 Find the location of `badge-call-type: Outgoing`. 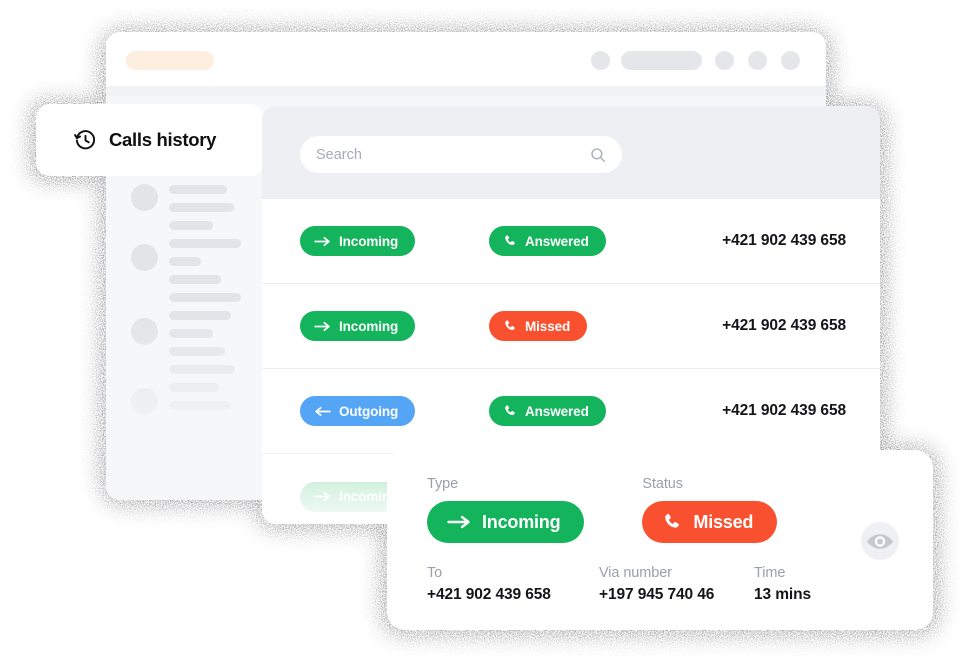

badge-call-type: Outgoing is located at coordinates (358, 411).